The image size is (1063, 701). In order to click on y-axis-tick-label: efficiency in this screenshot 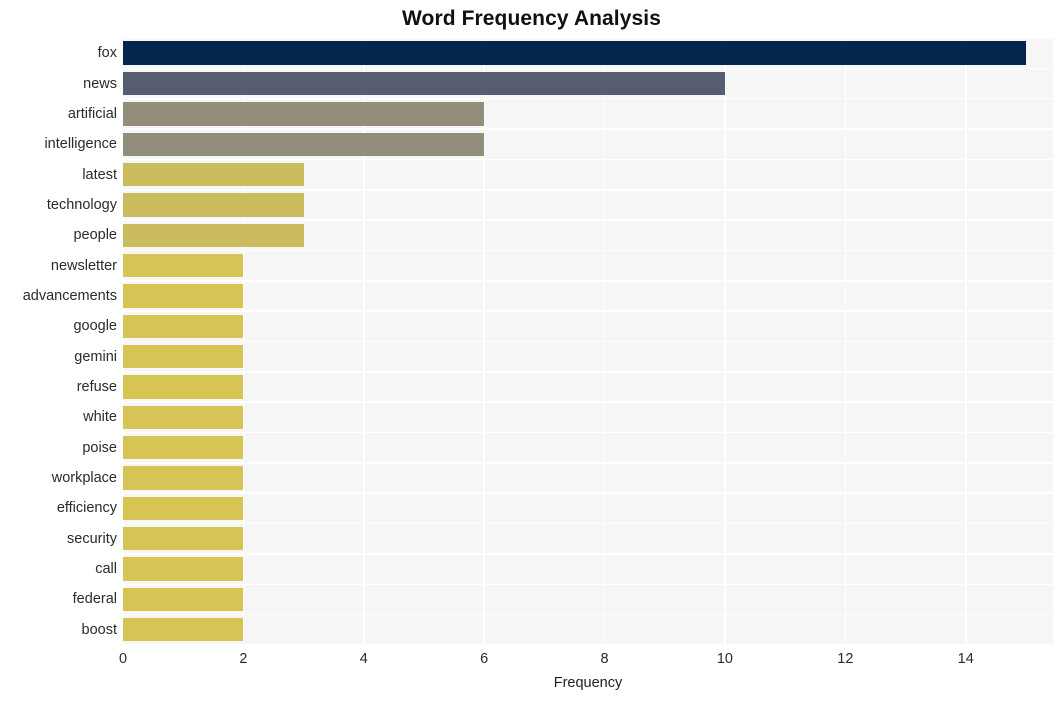, I will do `click(86, 508)`.